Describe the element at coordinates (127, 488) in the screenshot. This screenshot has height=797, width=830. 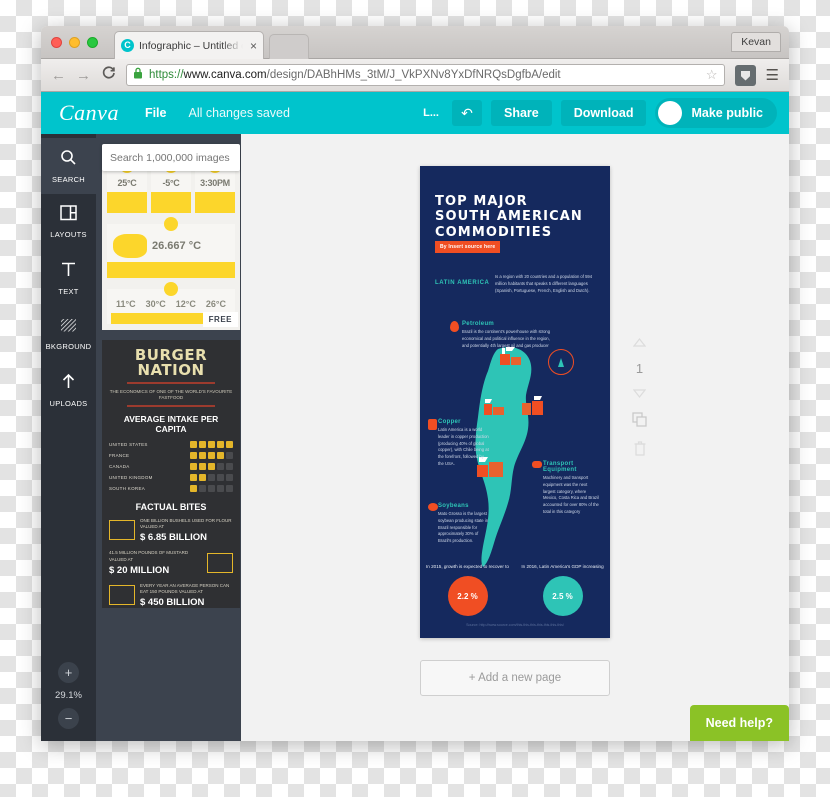
I see `country-label: SOUTH KOREA` at that location.